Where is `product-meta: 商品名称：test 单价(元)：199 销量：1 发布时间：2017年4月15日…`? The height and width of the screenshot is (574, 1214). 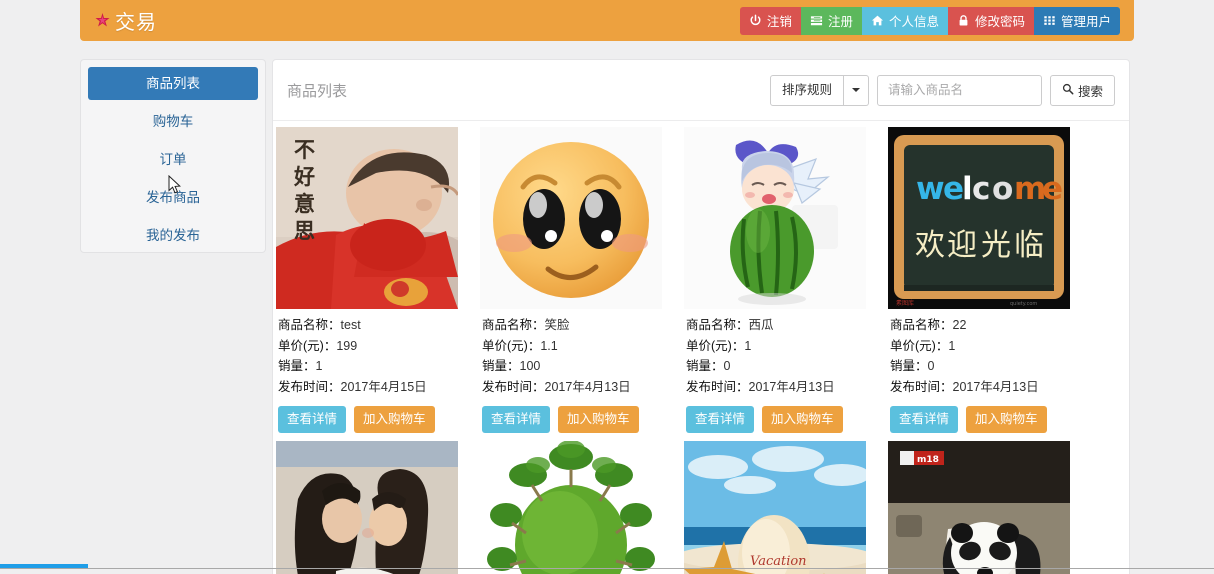 product-meta: 商品名称：test 单价(元)：199 销量：1 发布时间：2017年4月15日… is located at coordinates (375, 371).